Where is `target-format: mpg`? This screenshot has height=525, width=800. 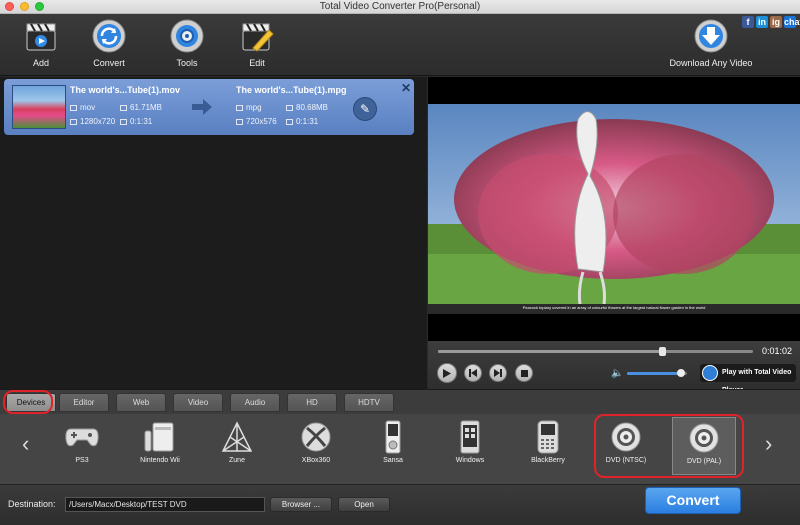 target-format: mpg is located at coordinates (249, 107).